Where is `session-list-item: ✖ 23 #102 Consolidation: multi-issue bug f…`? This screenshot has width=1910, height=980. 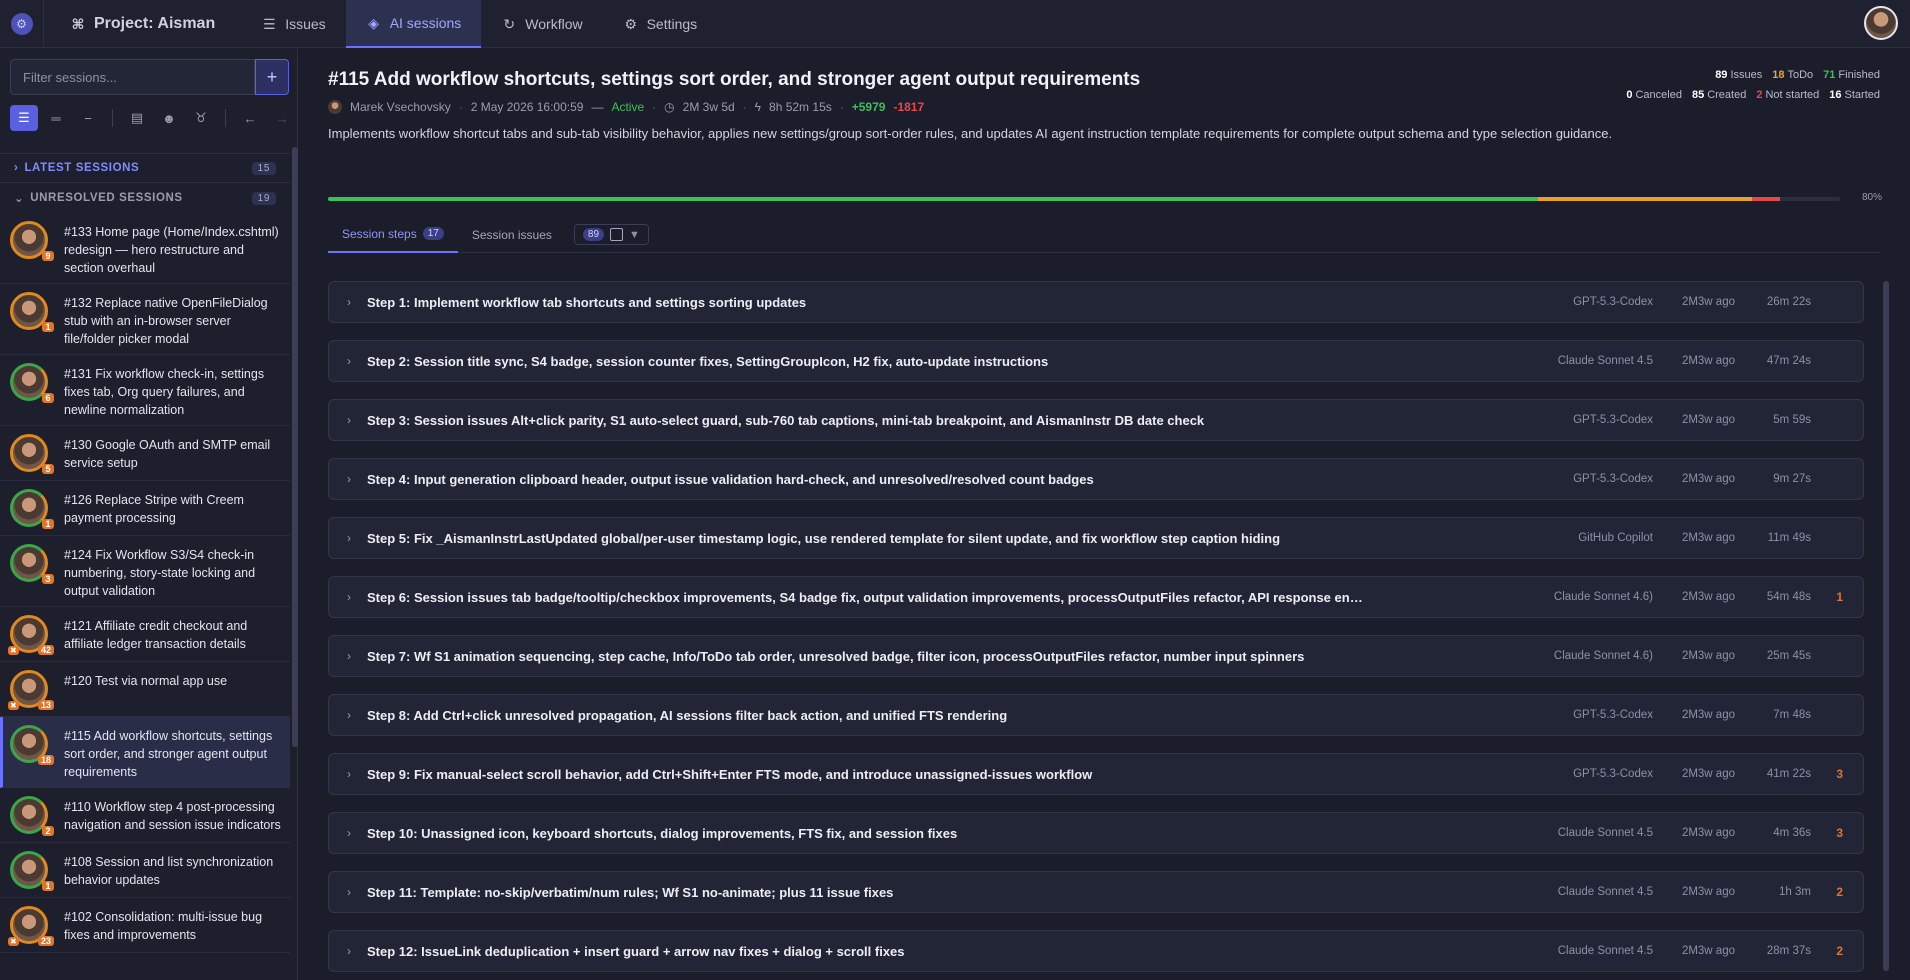
session-list-item: ✖ 23 #102 Consolidation: multi-issue bug f… is located at coordinates (145, 925).